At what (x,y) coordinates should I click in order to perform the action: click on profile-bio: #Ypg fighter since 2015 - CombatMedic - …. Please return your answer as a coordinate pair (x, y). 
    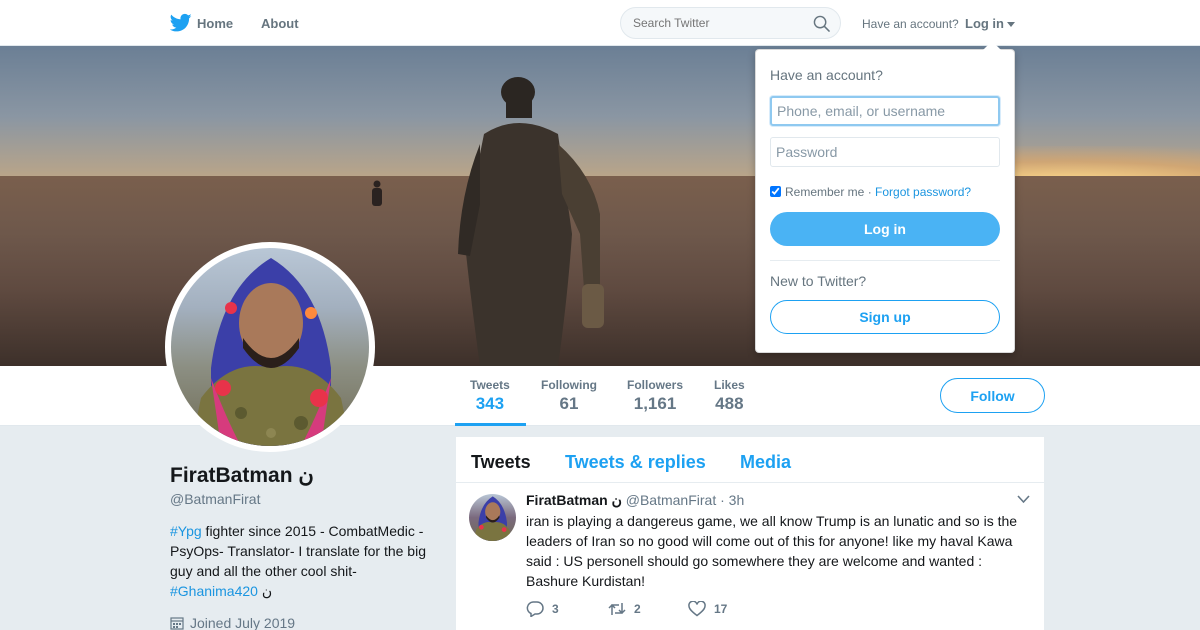
    Looking at the image, I should click on (302, 561).